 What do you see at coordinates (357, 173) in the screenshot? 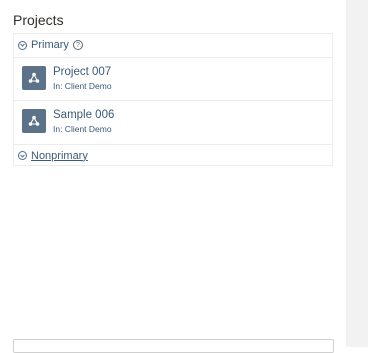
I see `side-gutter` at bounding box center [357, 173].